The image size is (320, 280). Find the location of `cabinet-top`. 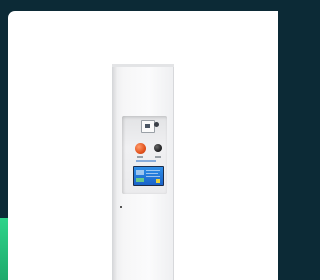

cabinet-top is located at coordinates (143, 65).